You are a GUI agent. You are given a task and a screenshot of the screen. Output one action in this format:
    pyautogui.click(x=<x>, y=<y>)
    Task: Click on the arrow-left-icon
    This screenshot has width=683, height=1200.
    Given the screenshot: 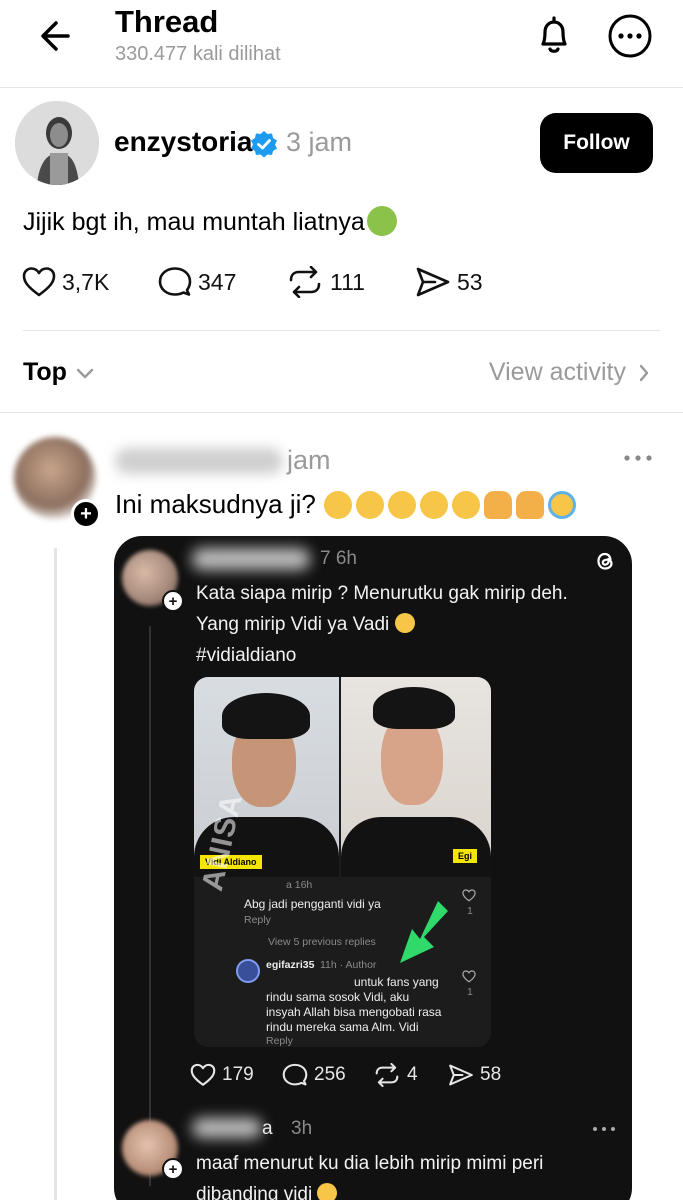 What is the action you would take?
    pyautogui.click(x=56, y=36)
    